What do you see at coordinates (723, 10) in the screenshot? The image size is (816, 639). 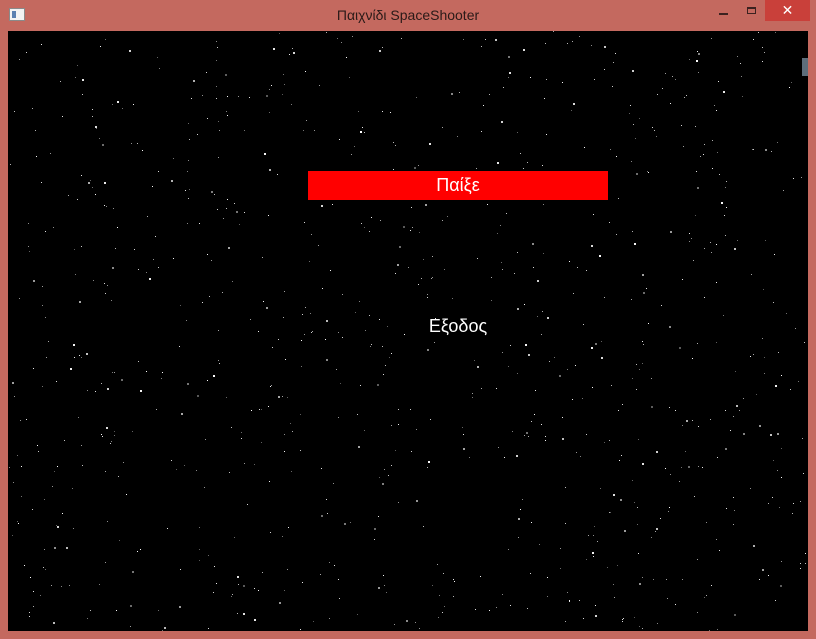 I see `minimize-button` at bounding box center [723, 10].